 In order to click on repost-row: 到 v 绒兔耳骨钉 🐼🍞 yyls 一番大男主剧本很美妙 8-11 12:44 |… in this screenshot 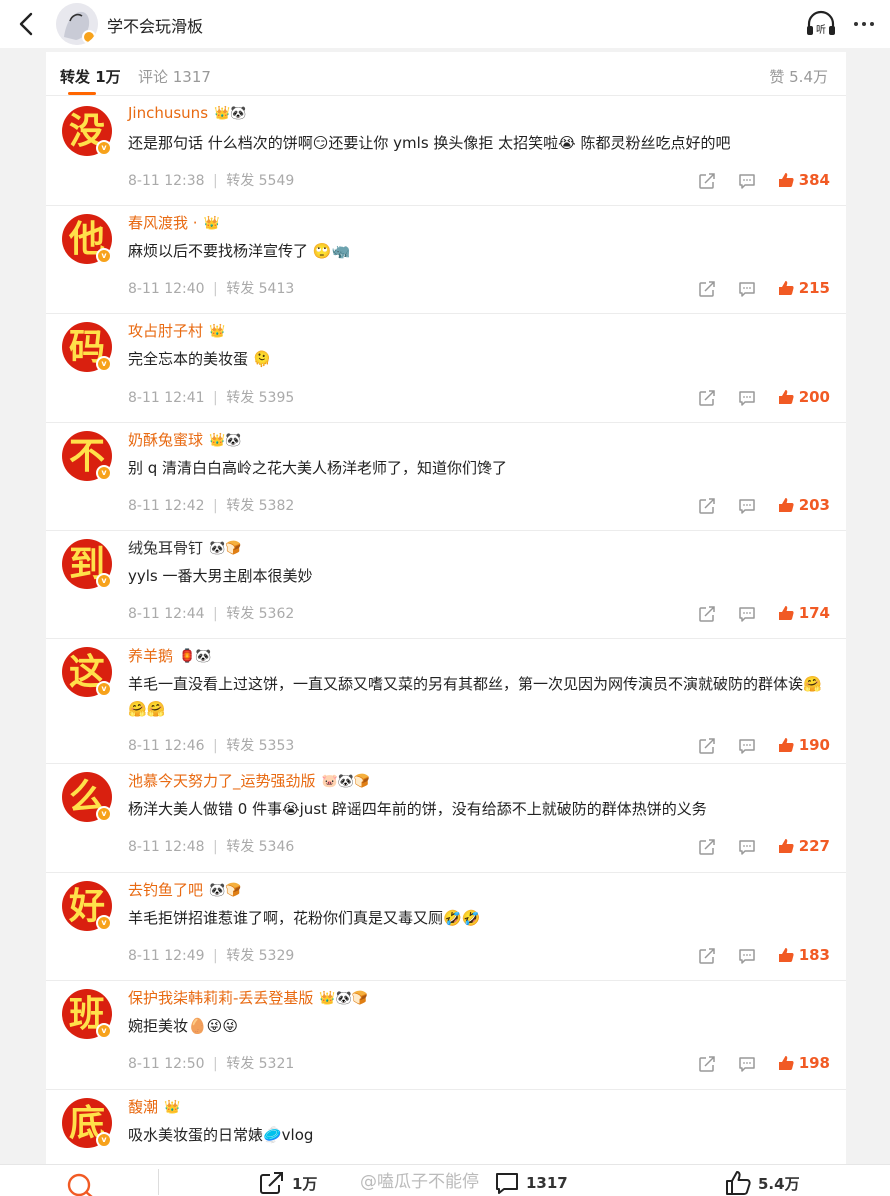, I will do `click(446, 585)`.